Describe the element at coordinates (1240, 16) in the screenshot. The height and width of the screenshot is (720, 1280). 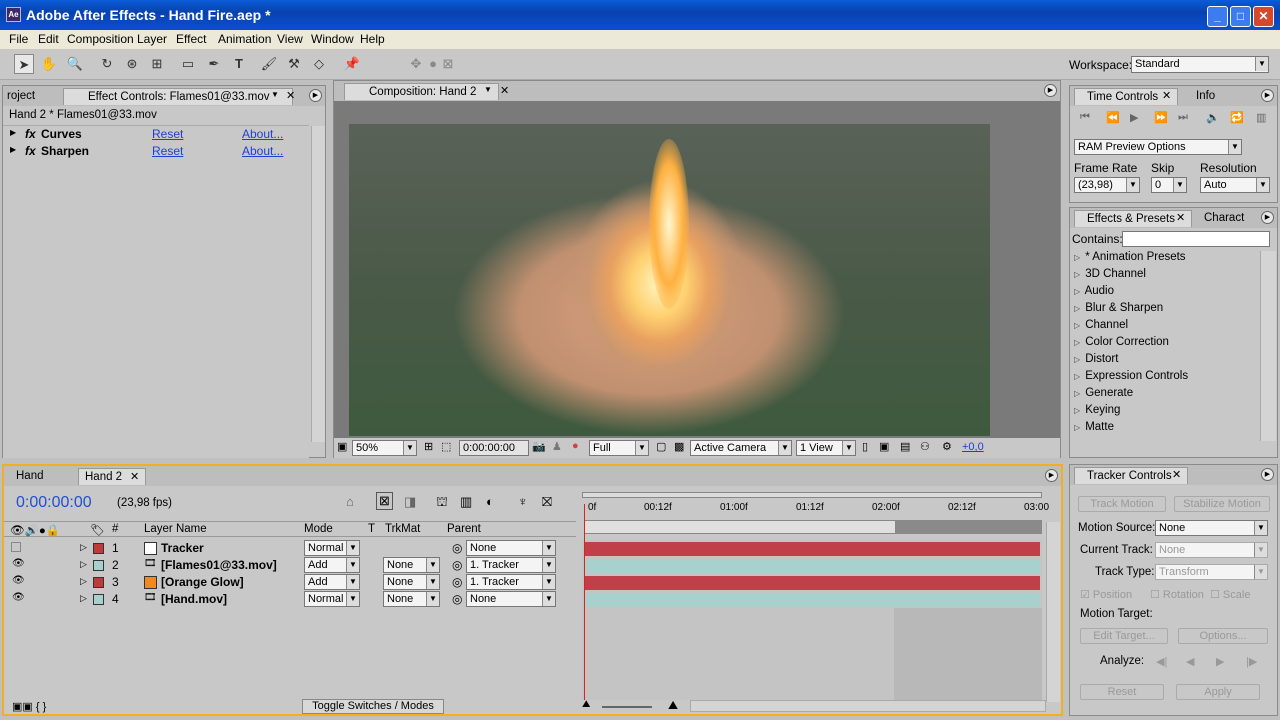
I see `maximize-button: □` at that location.